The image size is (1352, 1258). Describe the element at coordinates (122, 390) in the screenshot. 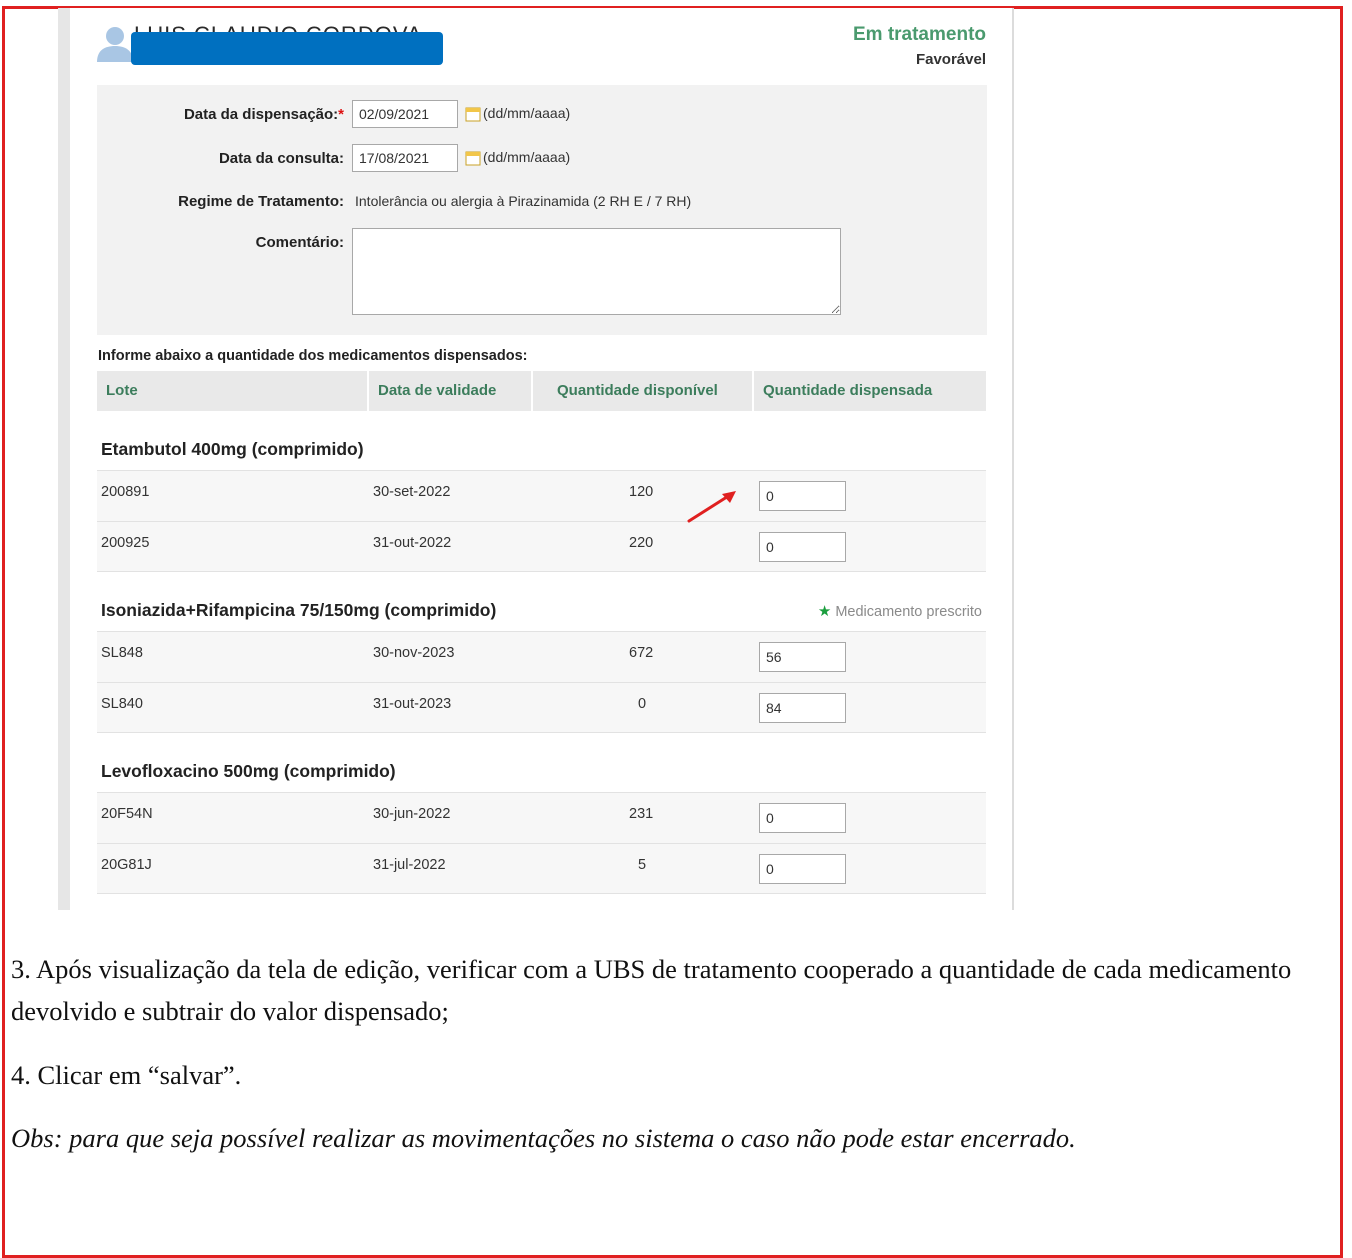

I see `header-lote: Lote` at that location.